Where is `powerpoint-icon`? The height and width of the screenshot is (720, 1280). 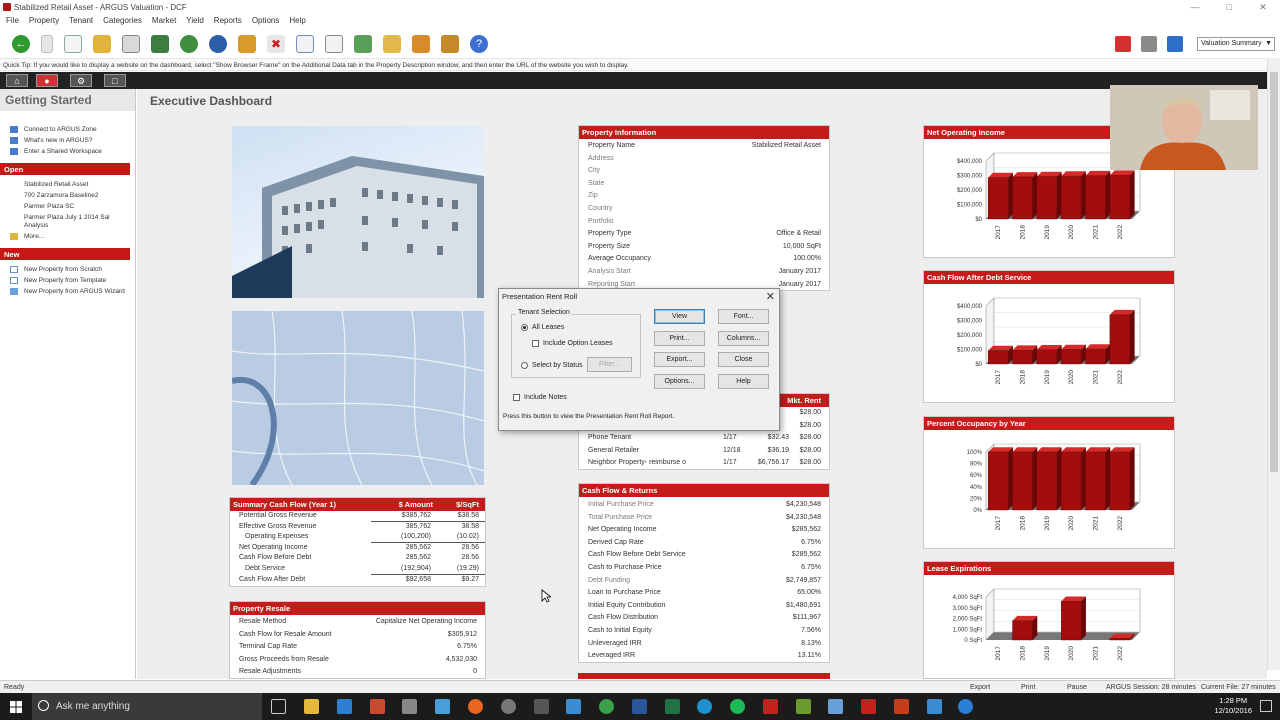 powerpoint-icon is located at coordinates (901, 706).